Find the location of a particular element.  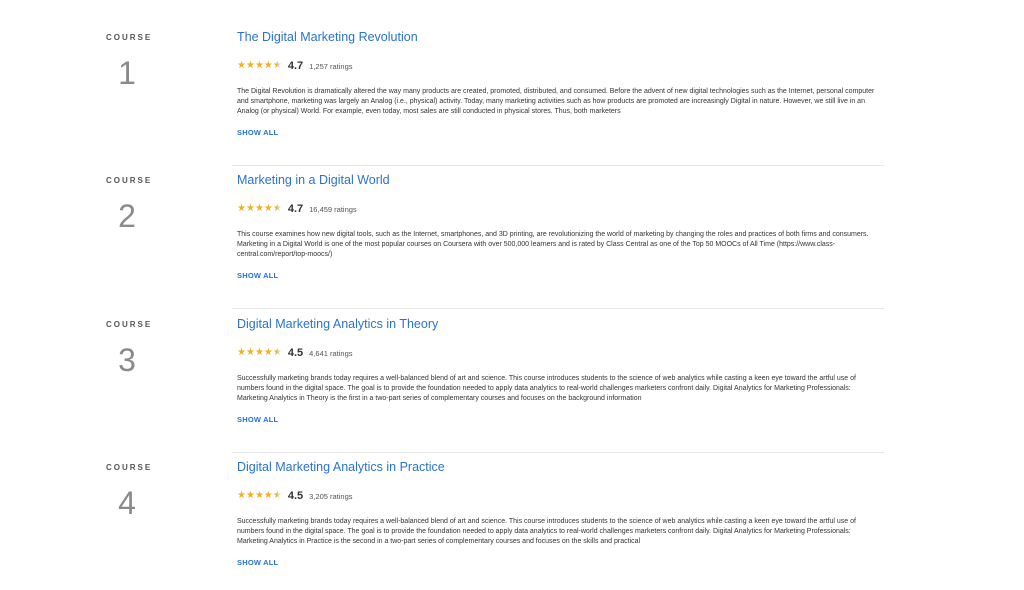

course-title-link: The Digital Marketing Revolution is located at coordinates (327, 37).